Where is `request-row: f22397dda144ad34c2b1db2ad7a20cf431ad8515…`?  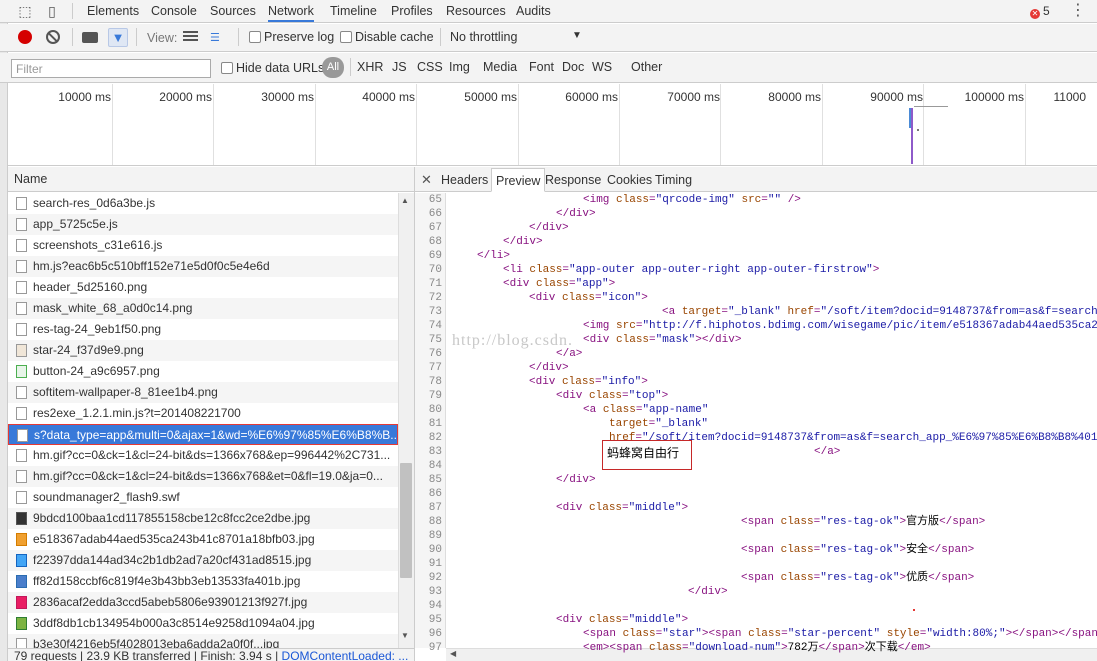
request-row: f22397dda144ad34c2b1db2ad7a20cf431ad8515… is located at coordinates (203, 560).